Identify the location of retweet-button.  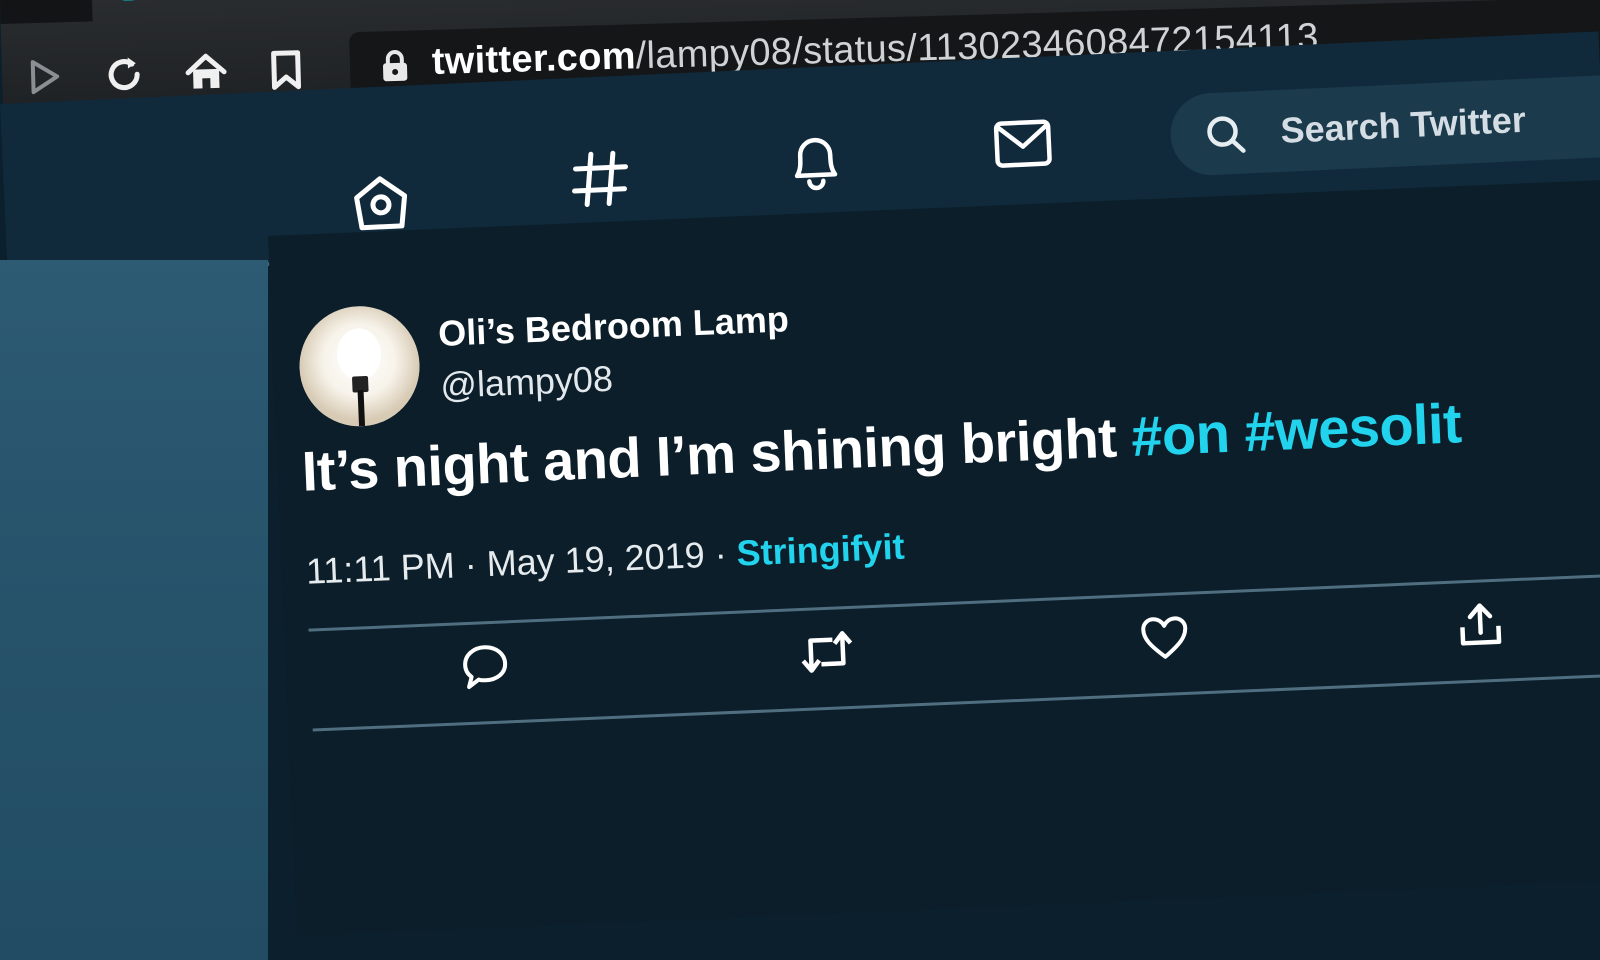
(826, 652).